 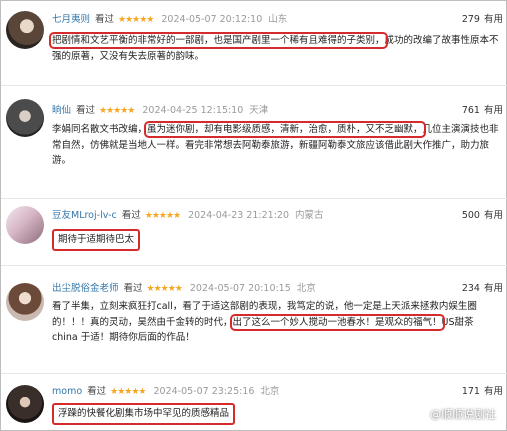 I want to click on useful-count: 234, so click(x=470, y=288).